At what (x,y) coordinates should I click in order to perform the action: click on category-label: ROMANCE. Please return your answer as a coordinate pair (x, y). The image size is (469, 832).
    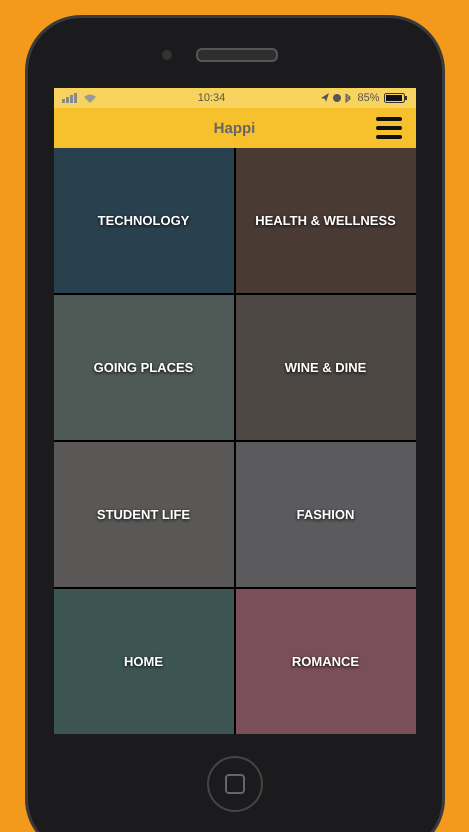
    Looking at the image, I should click on (326, 661).